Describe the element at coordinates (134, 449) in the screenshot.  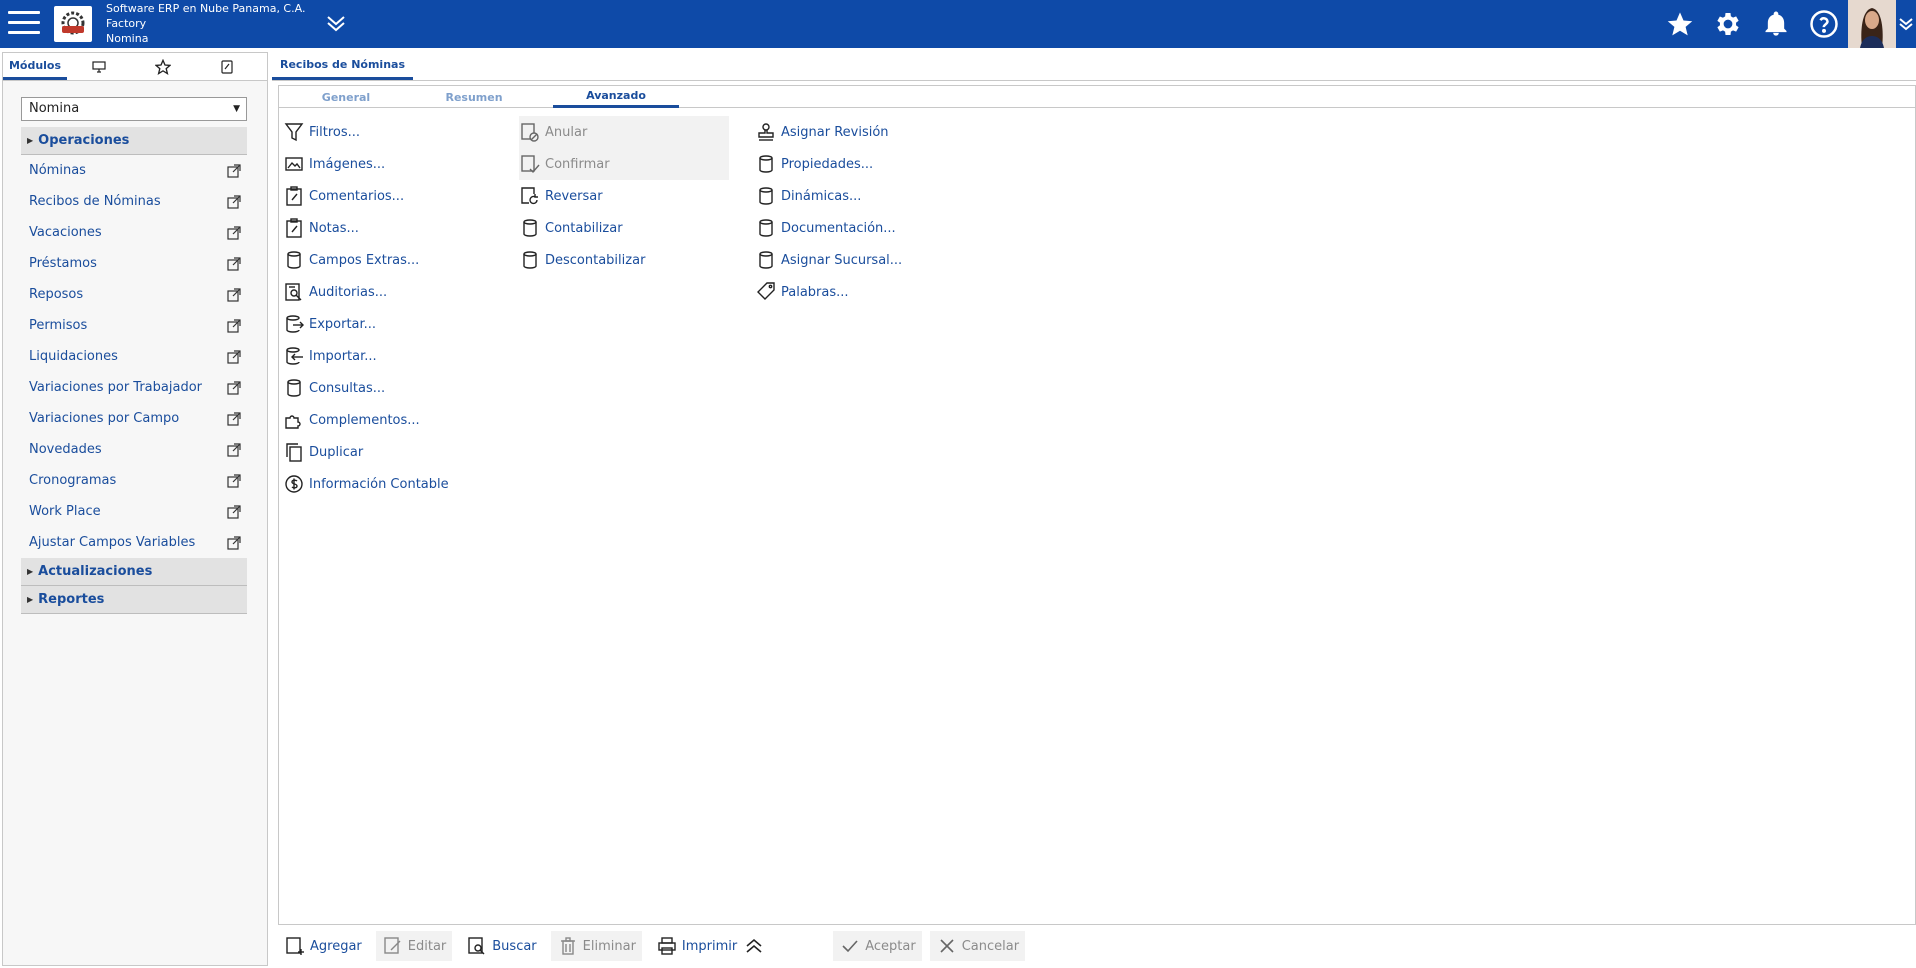
I see `sidebar-item-novedades: Novedades` at that location.